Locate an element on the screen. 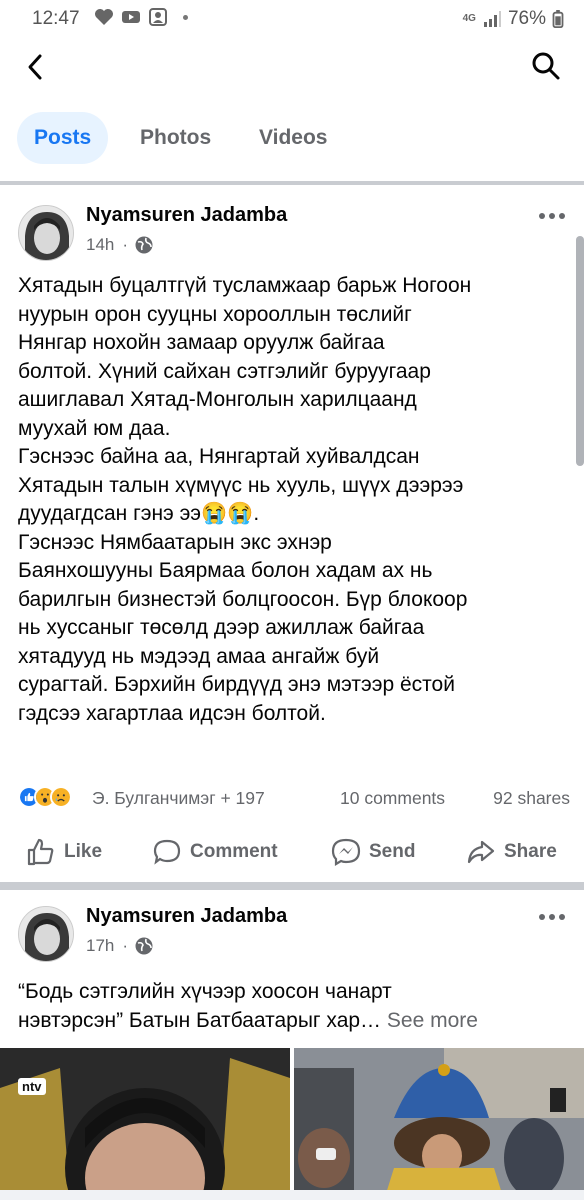 The width and height of the screenshot is (584, 1200). status-time: 12:47 is located at coordinates (56, 18).